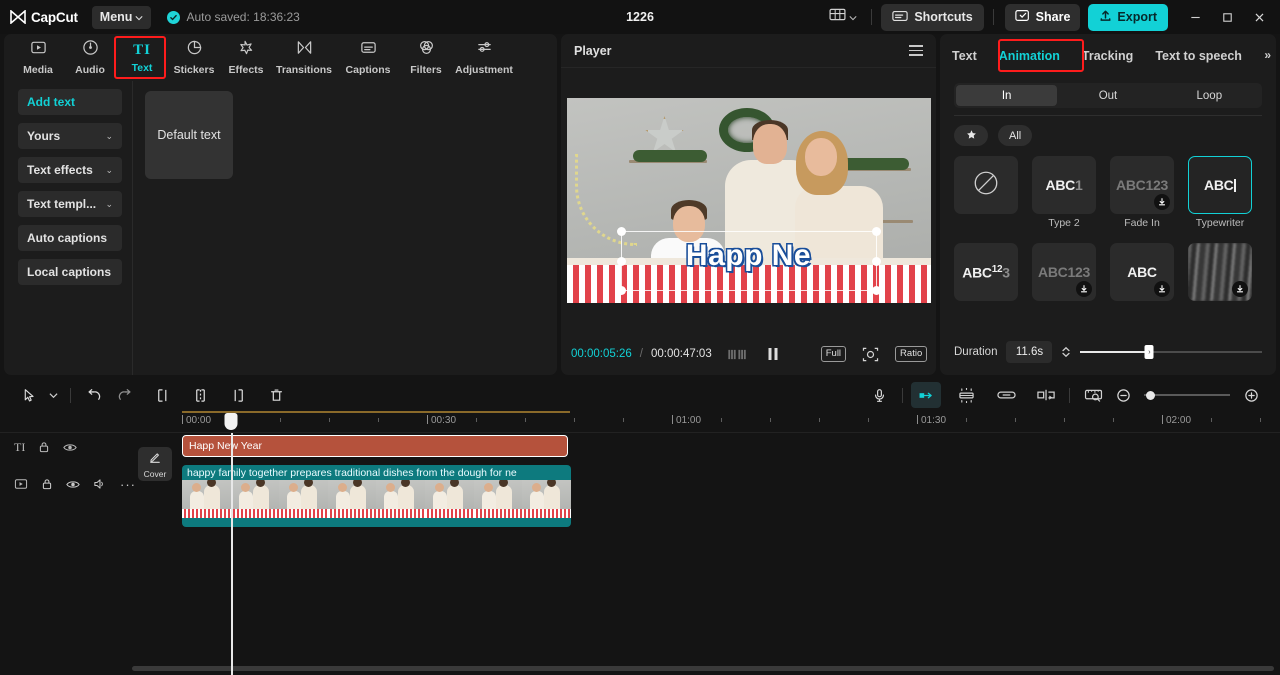  Describe the element at coordinates (53, 395) in the screenshot. I see `select-tool-dropdown` at that location.